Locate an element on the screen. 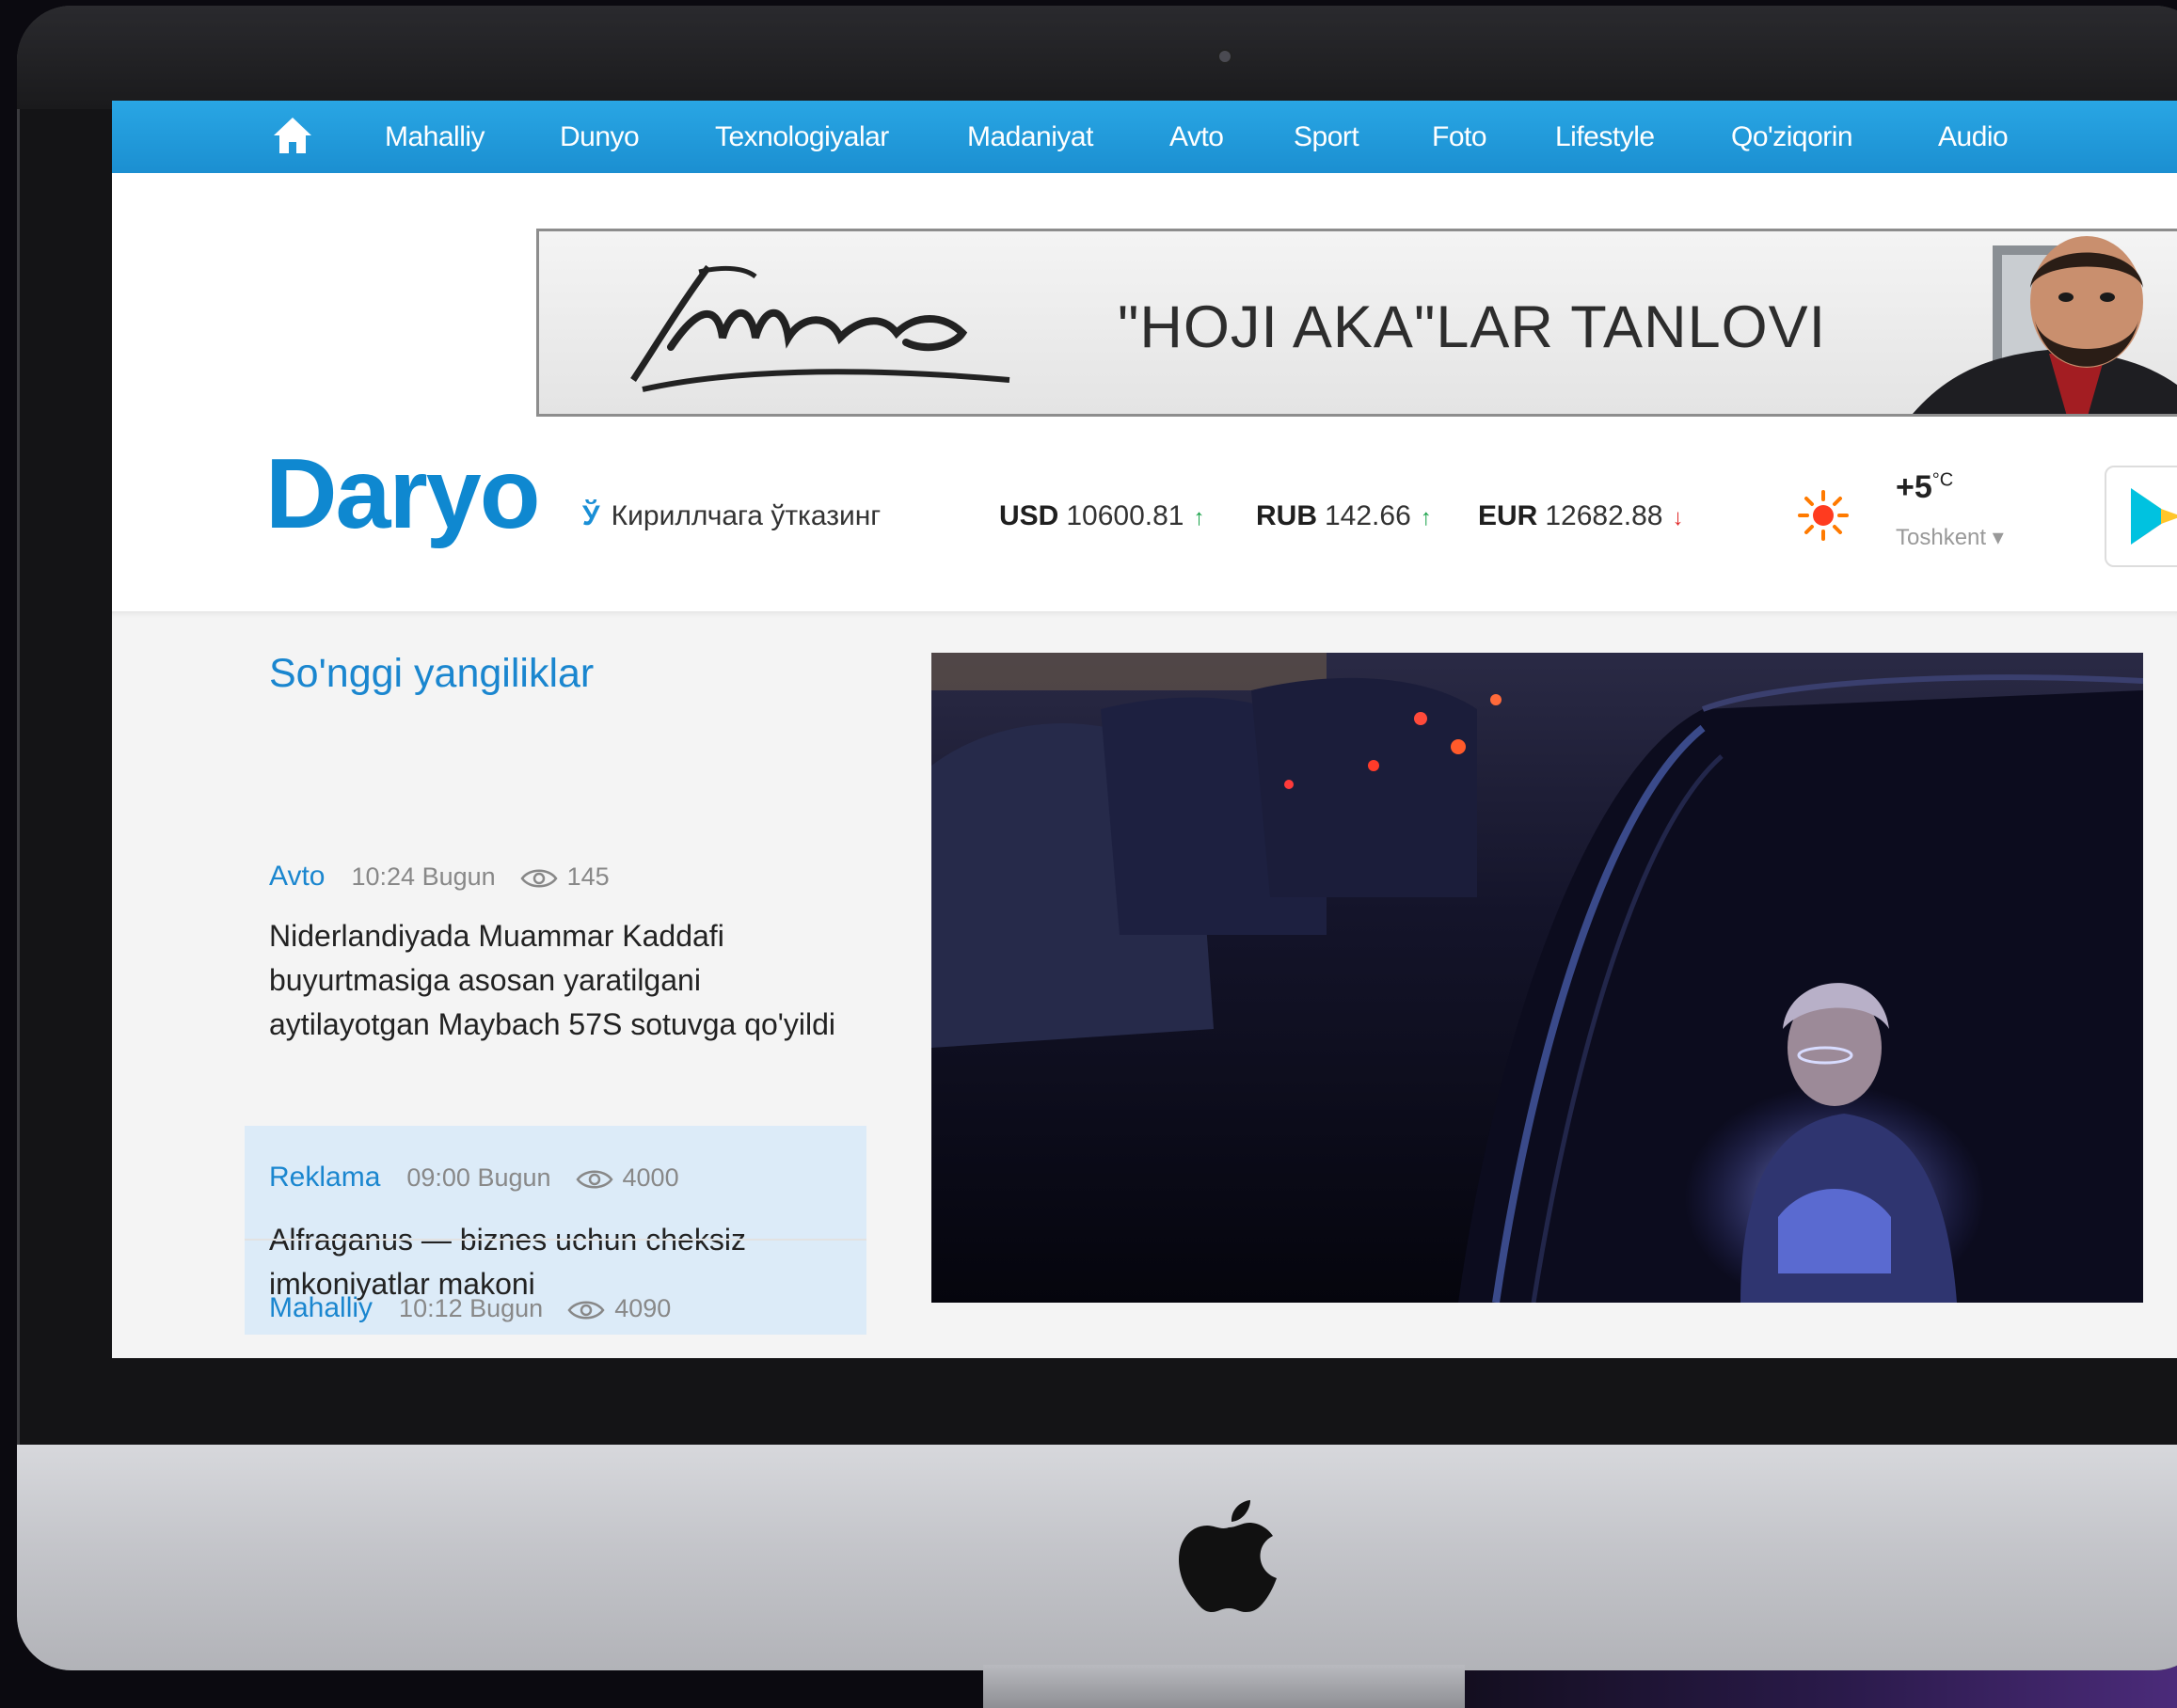 The image size is (2177, 1708). weather-temp: +5°C is located at coordinates (1924, 488).